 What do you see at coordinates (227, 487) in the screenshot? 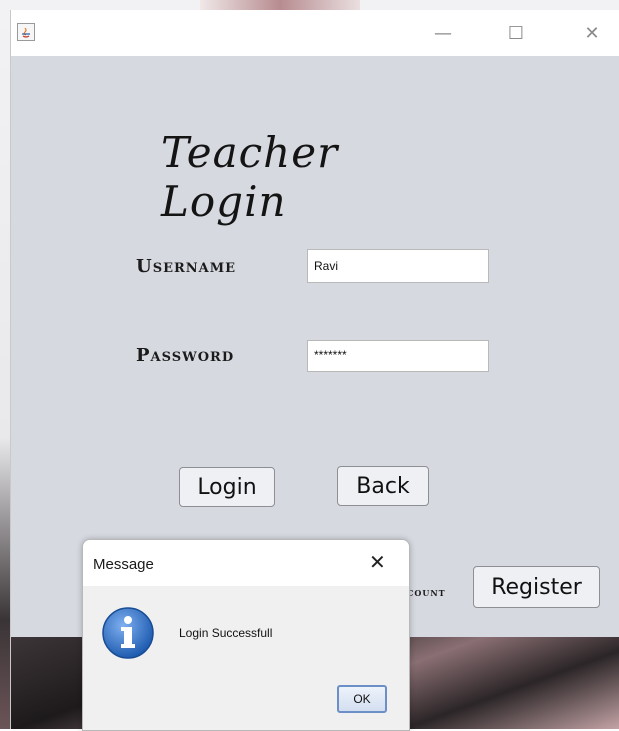
I see `login-button: Login` at bounding box center [227, 487].